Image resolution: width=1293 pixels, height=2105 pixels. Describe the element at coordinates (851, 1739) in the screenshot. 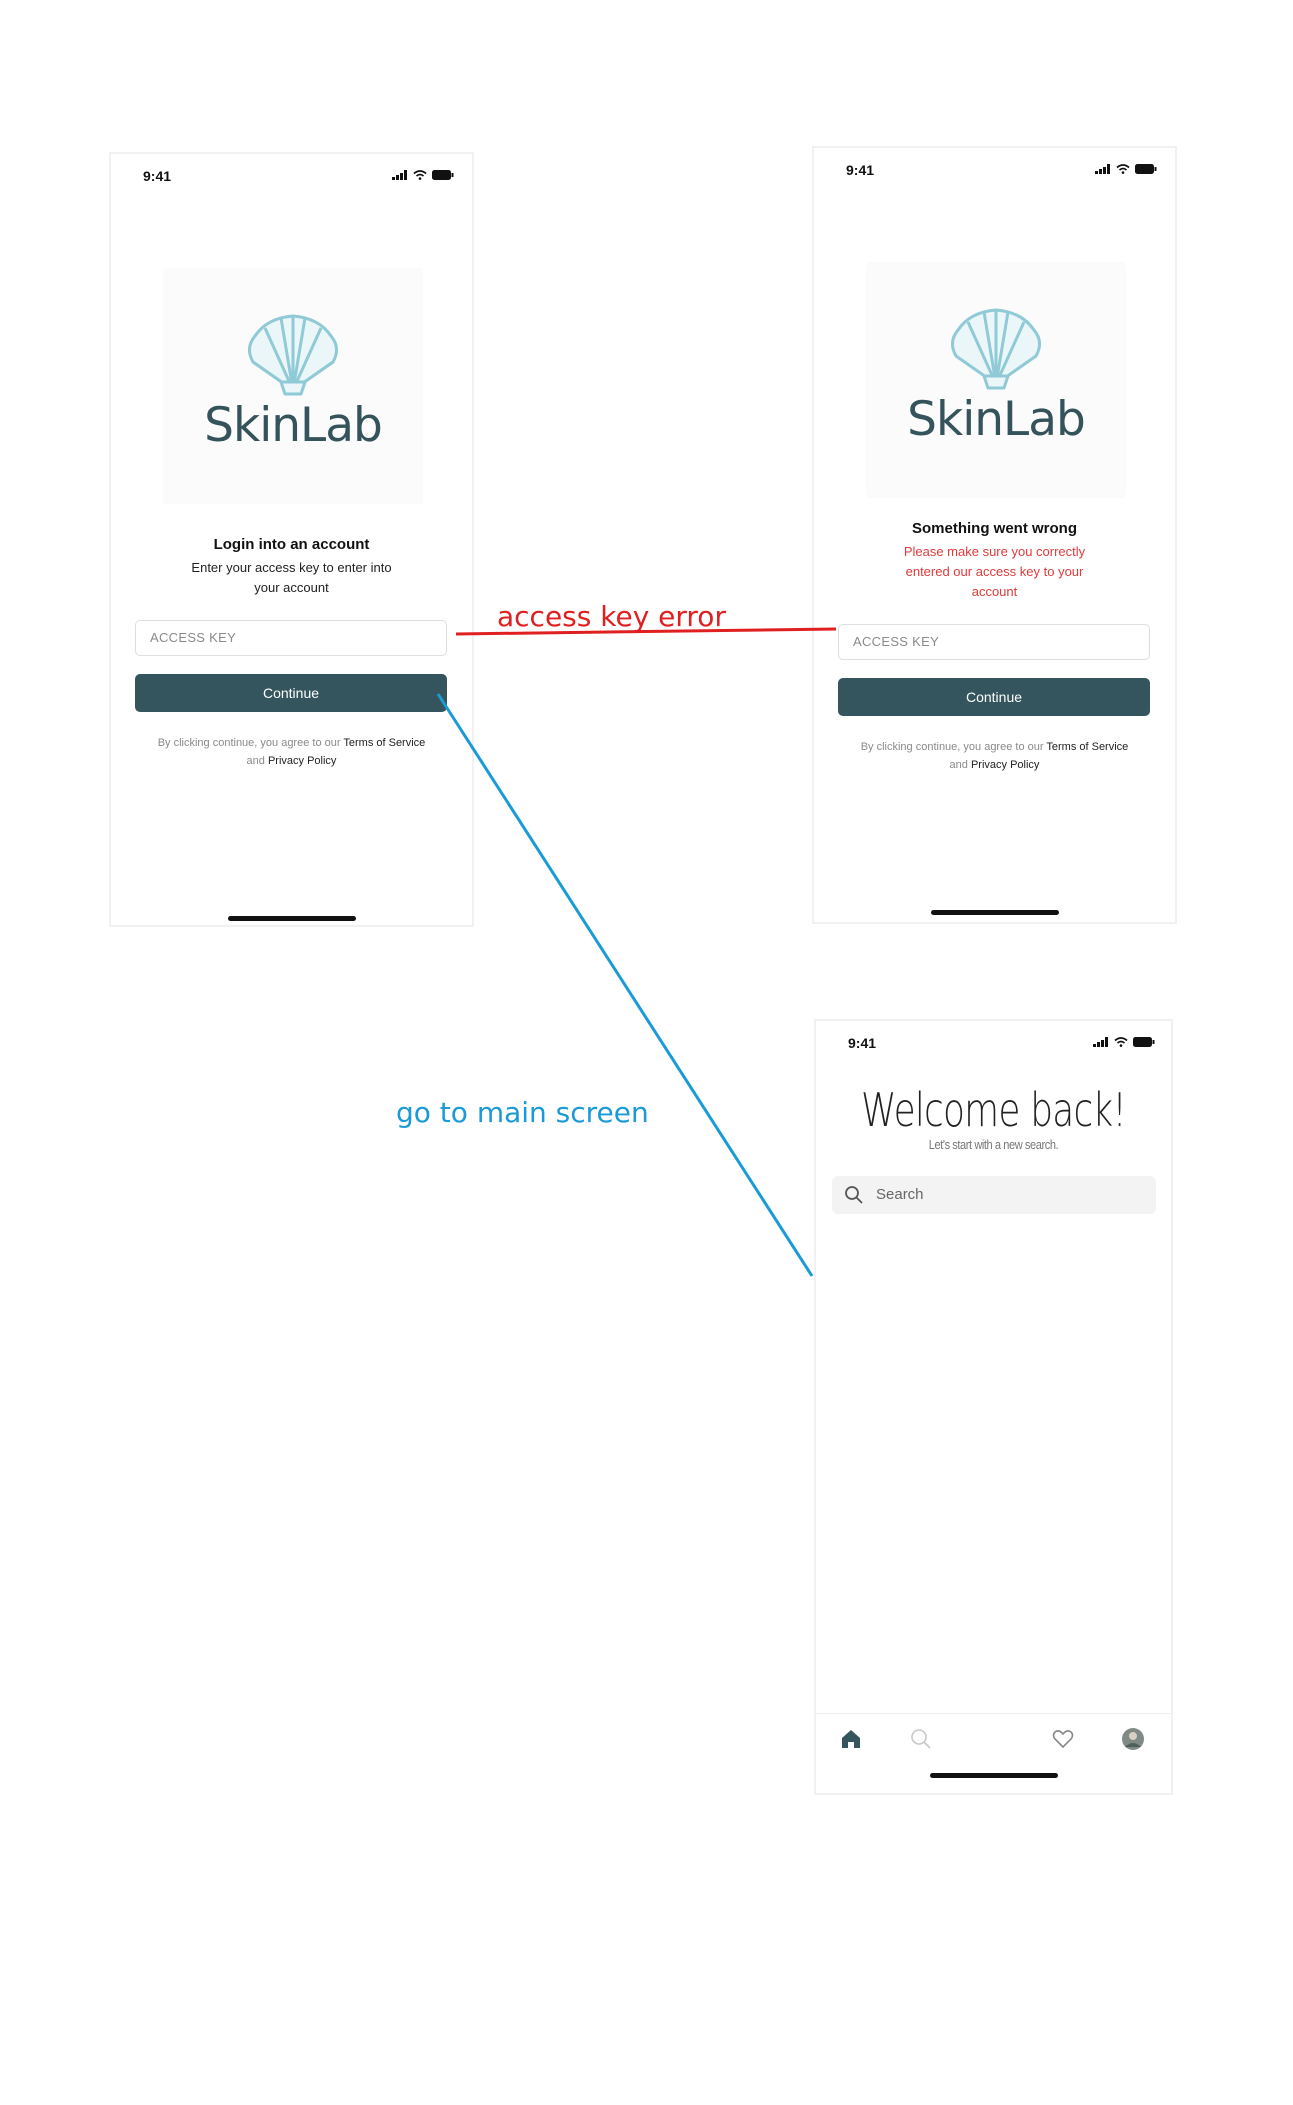

I see `home-icon` at that location.